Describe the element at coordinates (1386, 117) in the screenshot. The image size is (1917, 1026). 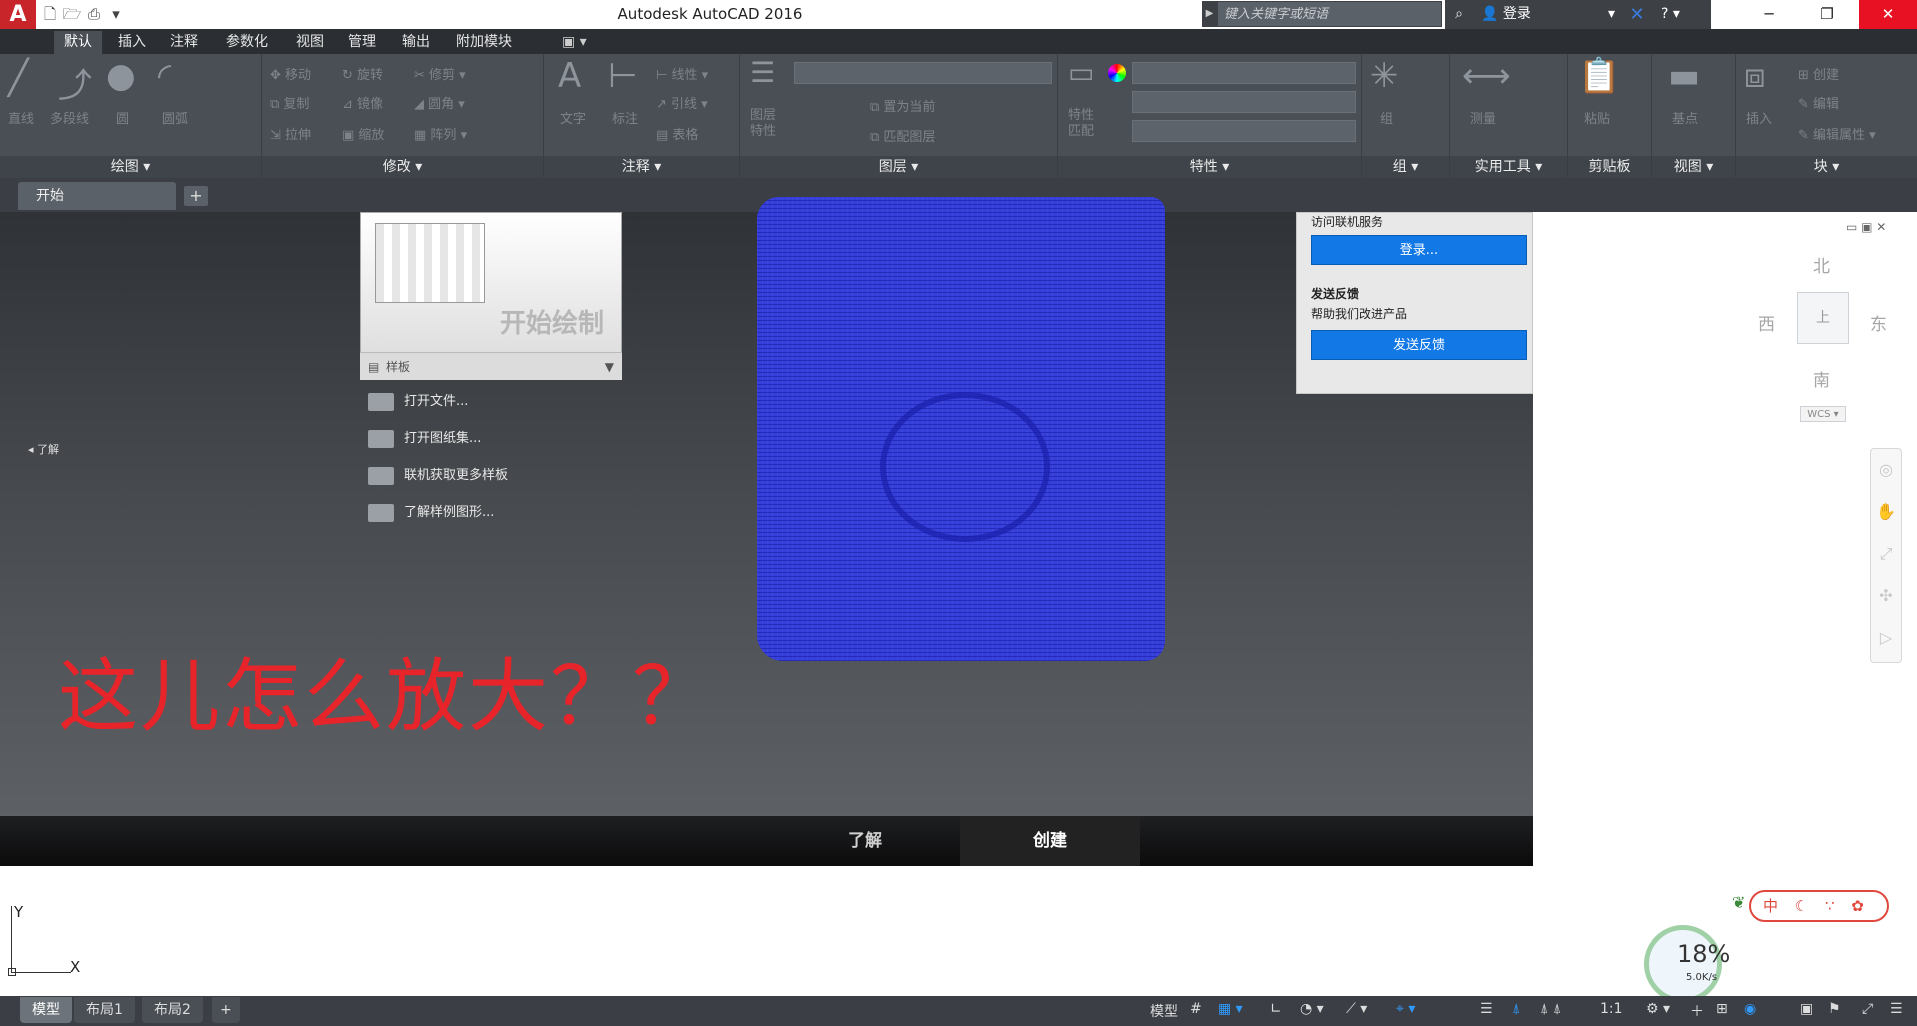
I see `group-tool: 组` at that location.